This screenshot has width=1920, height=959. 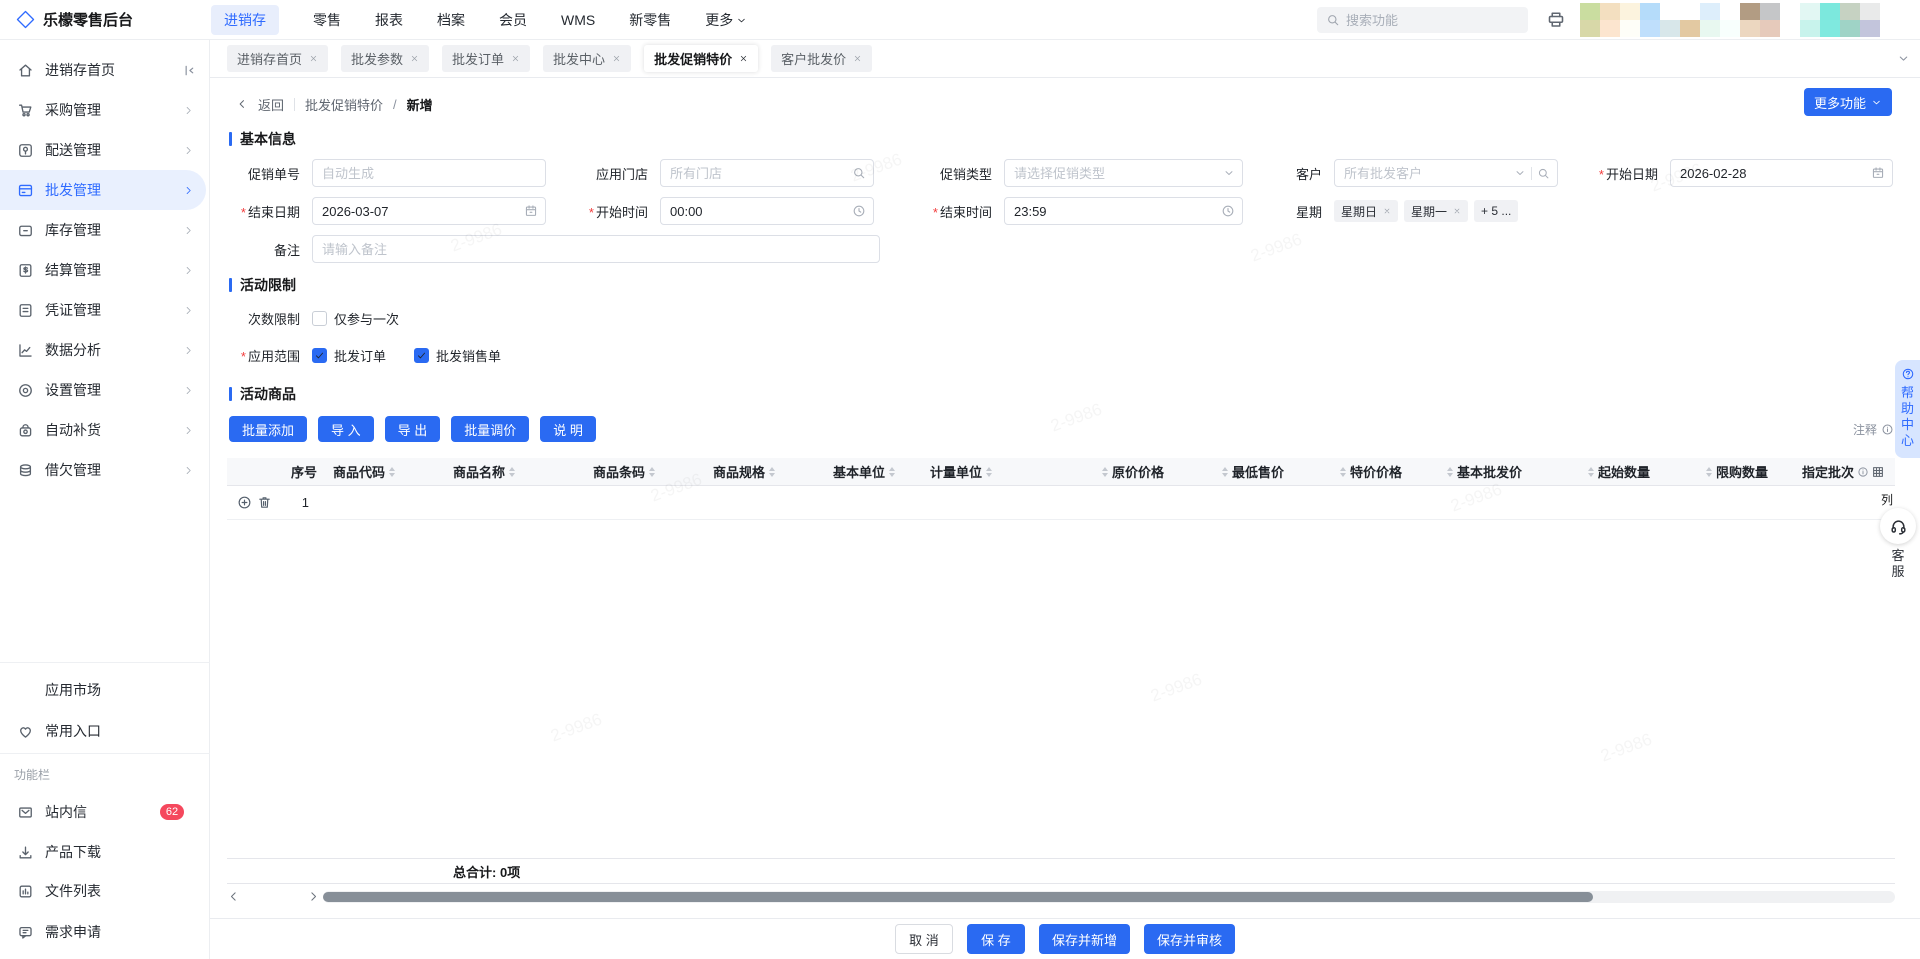 I want to click on back-link: 返回, so click(x=271, y=104).